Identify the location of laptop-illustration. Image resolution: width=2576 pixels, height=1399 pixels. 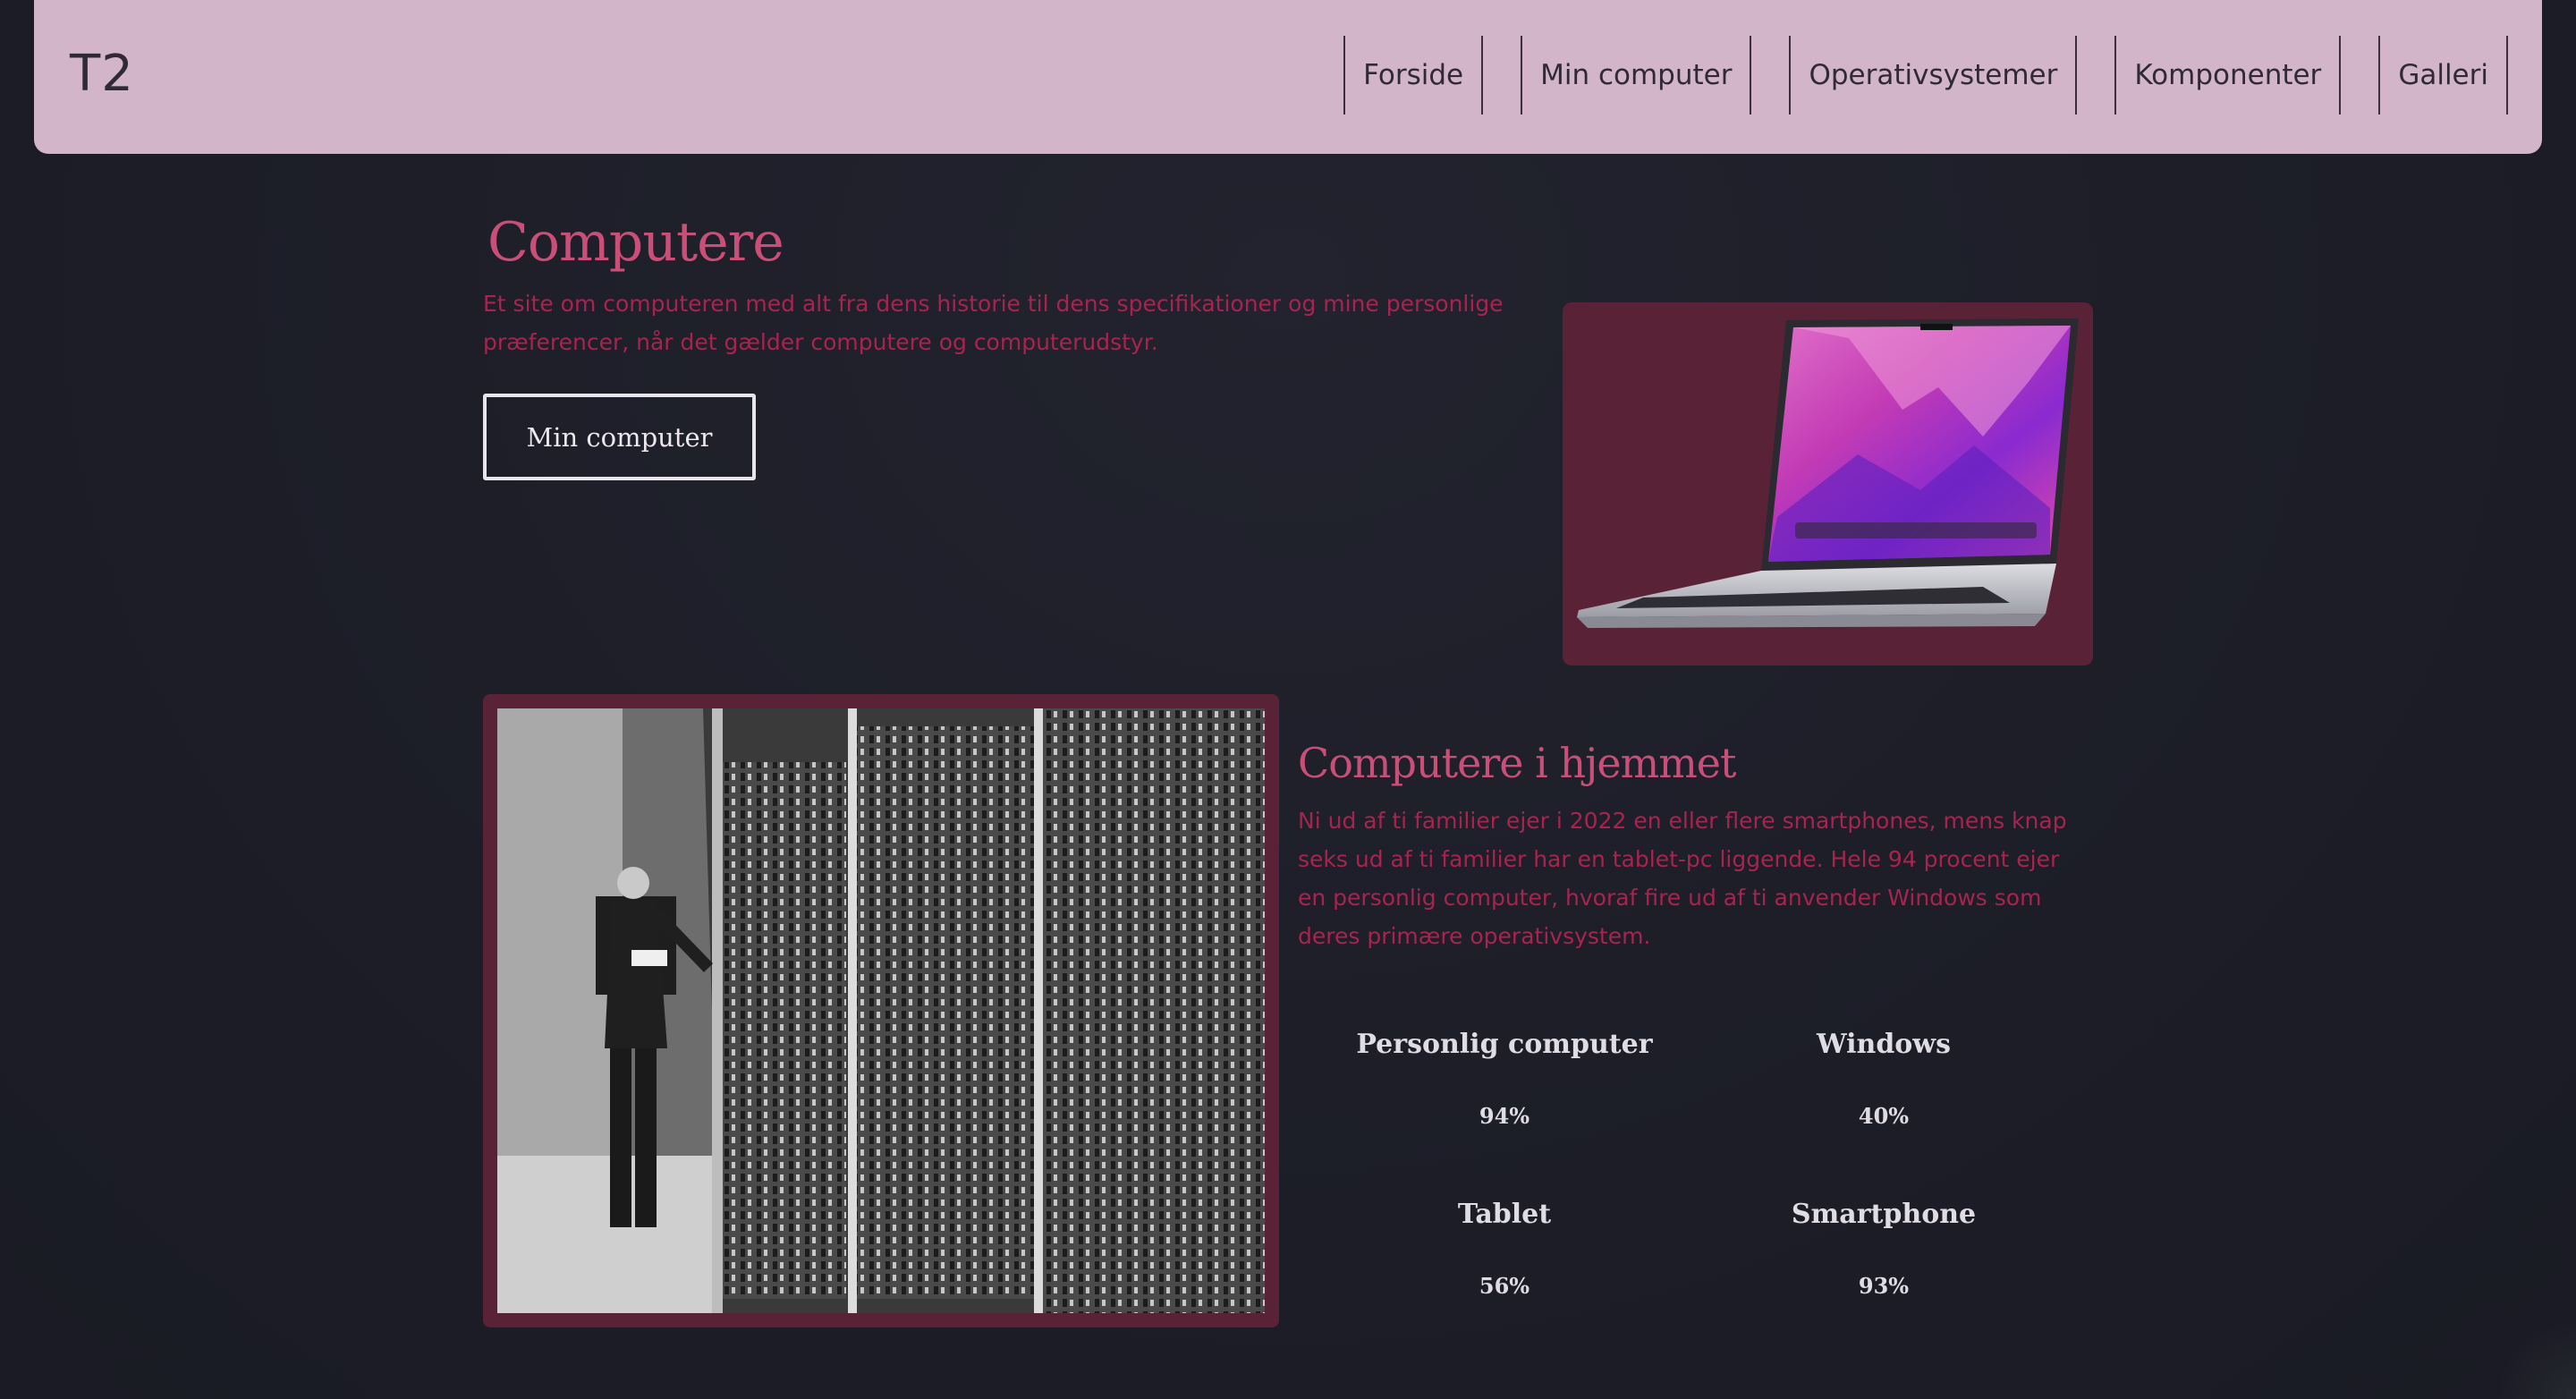
(1828, 473).